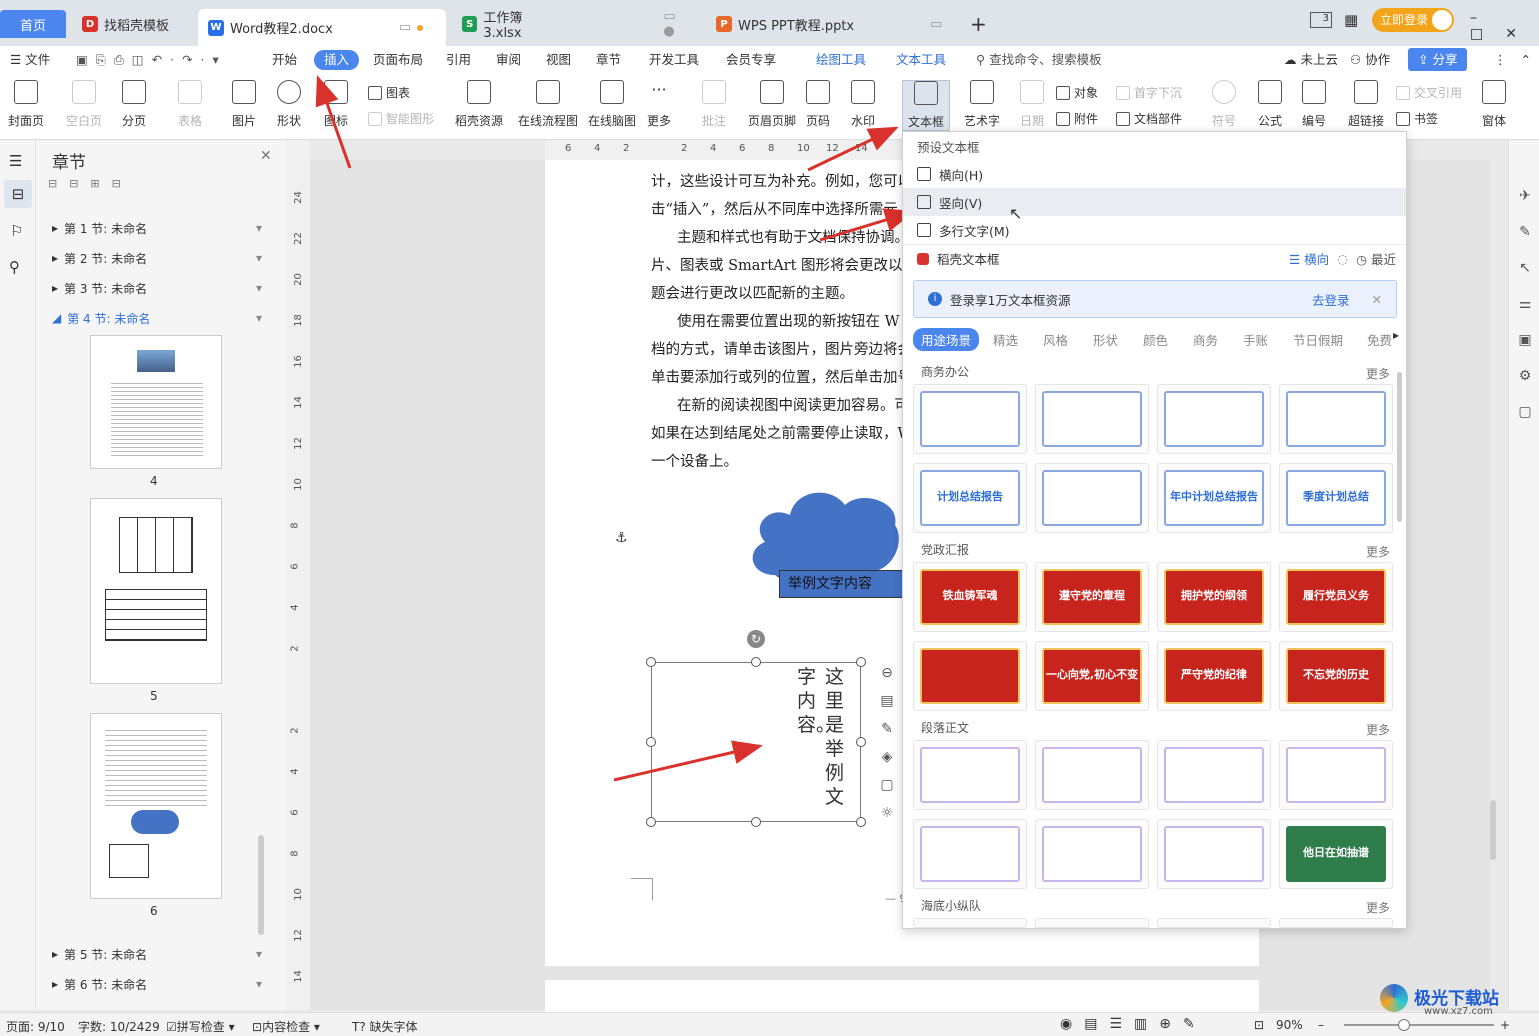 The height and width of the screenshot is (1036, 1539). What do you see at coordinates (157, 318) in the screenshot?
I see `section-item-active: ◢ 第 4 节: 未命名 ▾` at bounding box center [157, 318].